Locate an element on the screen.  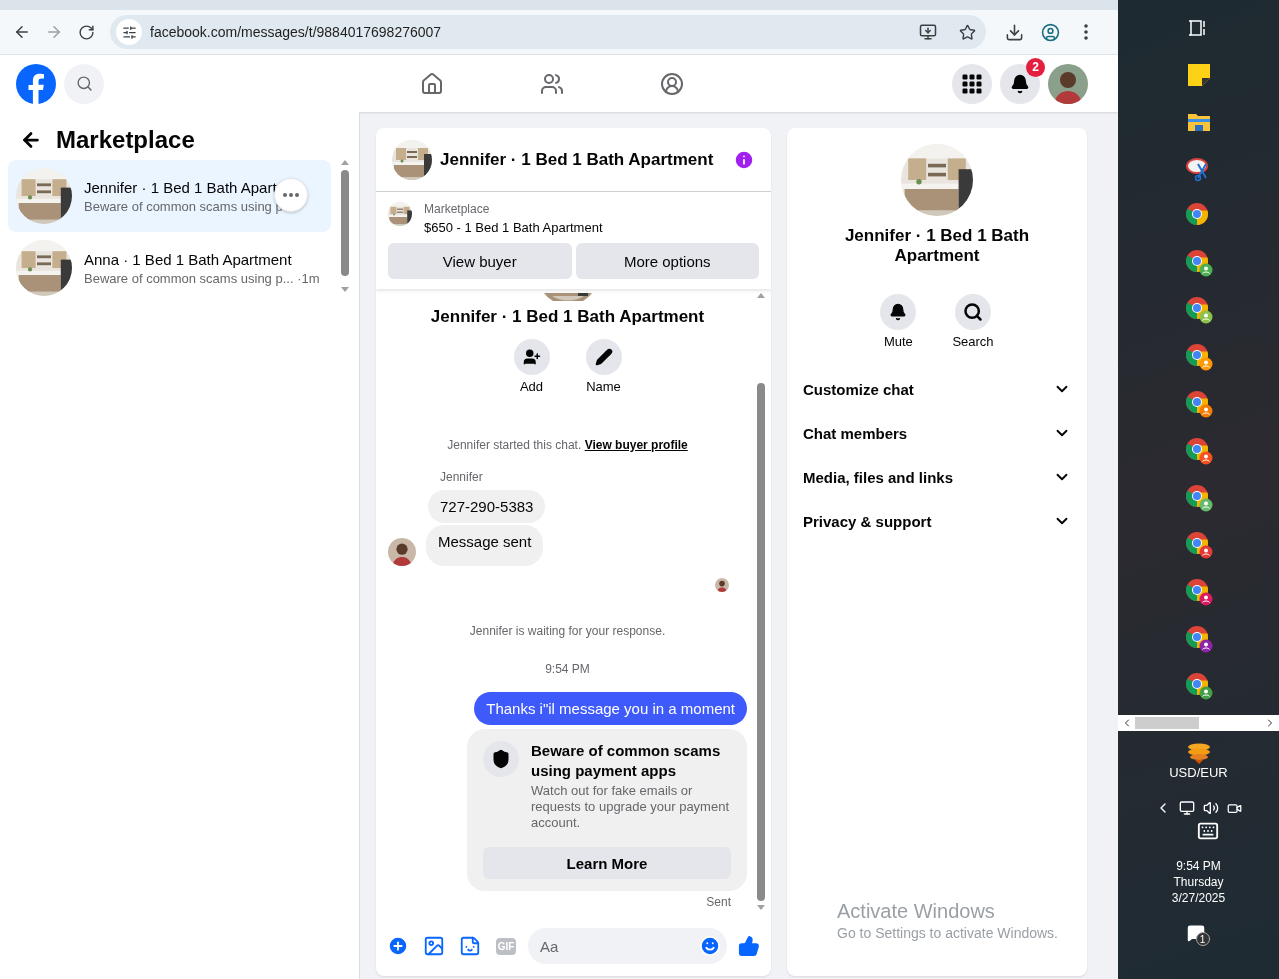
sender-name: Jennifer is located at coordinates (462, 477).